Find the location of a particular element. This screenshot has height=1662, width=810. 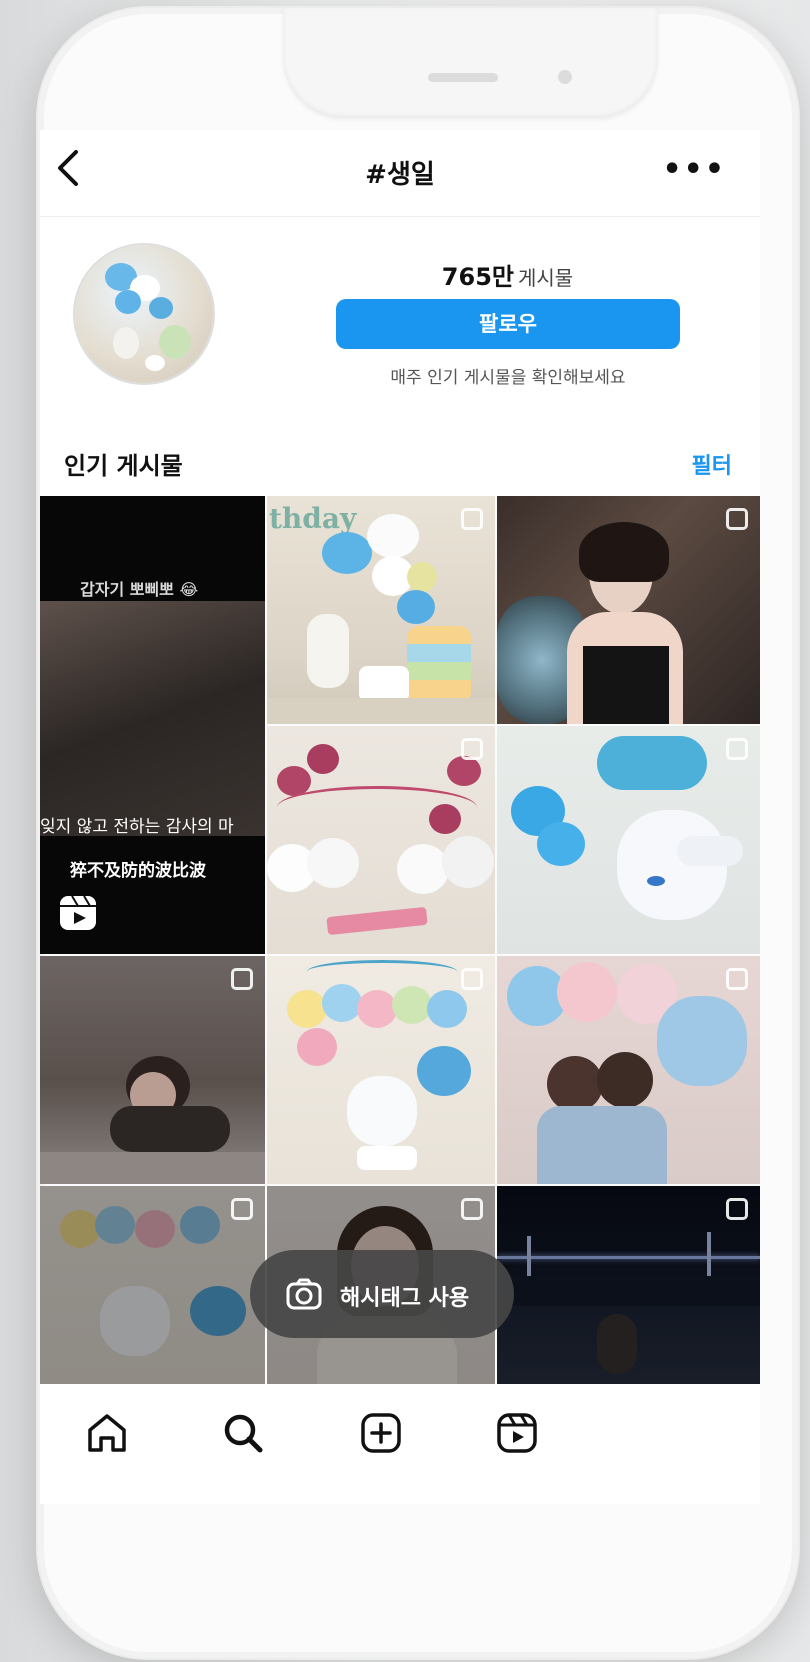

bow-balloon is located at coordinates (652, 763).